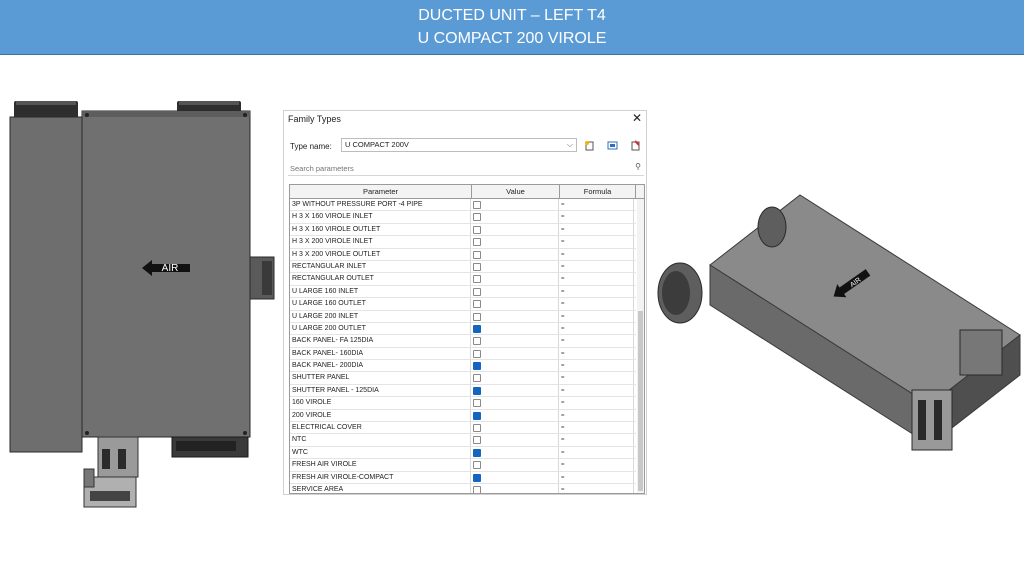 The image size is (1024, 576). Describe the element at coordinates (463, 316) in the screenshot. I see `table-row: U LARGE 200 INLET =` at that location.